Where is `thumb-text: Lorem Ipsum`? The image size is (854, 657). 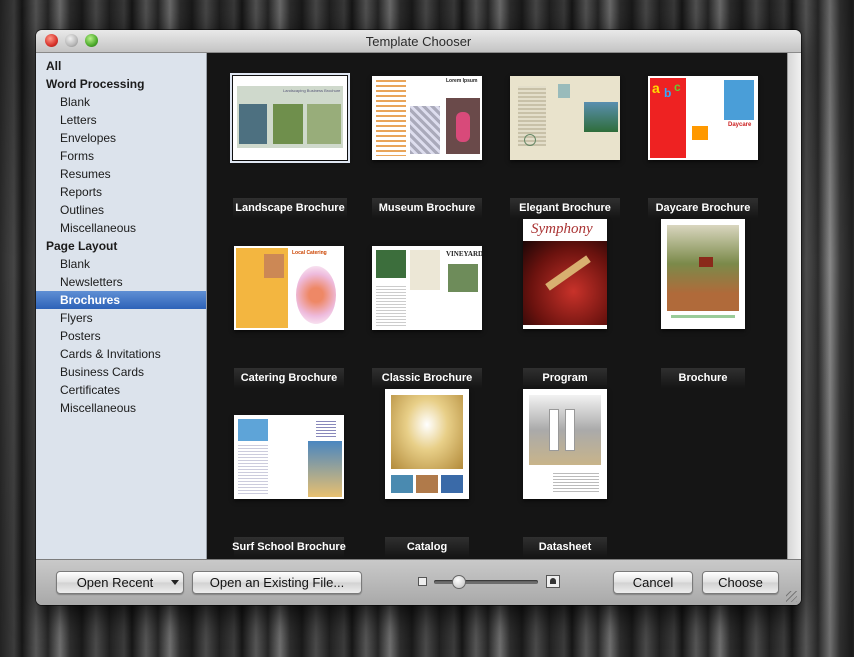 thumb-text: Lorem Ipsum is located at coordinates (462, 81).